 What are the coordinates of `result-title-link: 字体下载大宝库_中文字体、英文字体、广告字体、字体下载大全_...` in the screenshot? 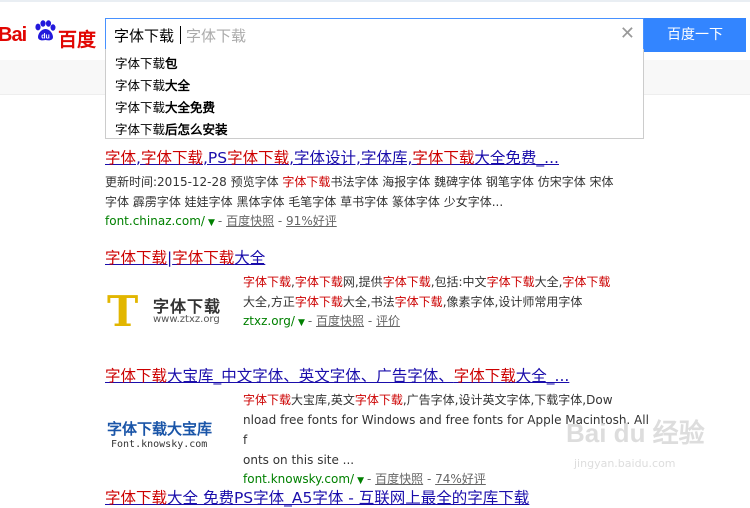 It's located at (385, 375).